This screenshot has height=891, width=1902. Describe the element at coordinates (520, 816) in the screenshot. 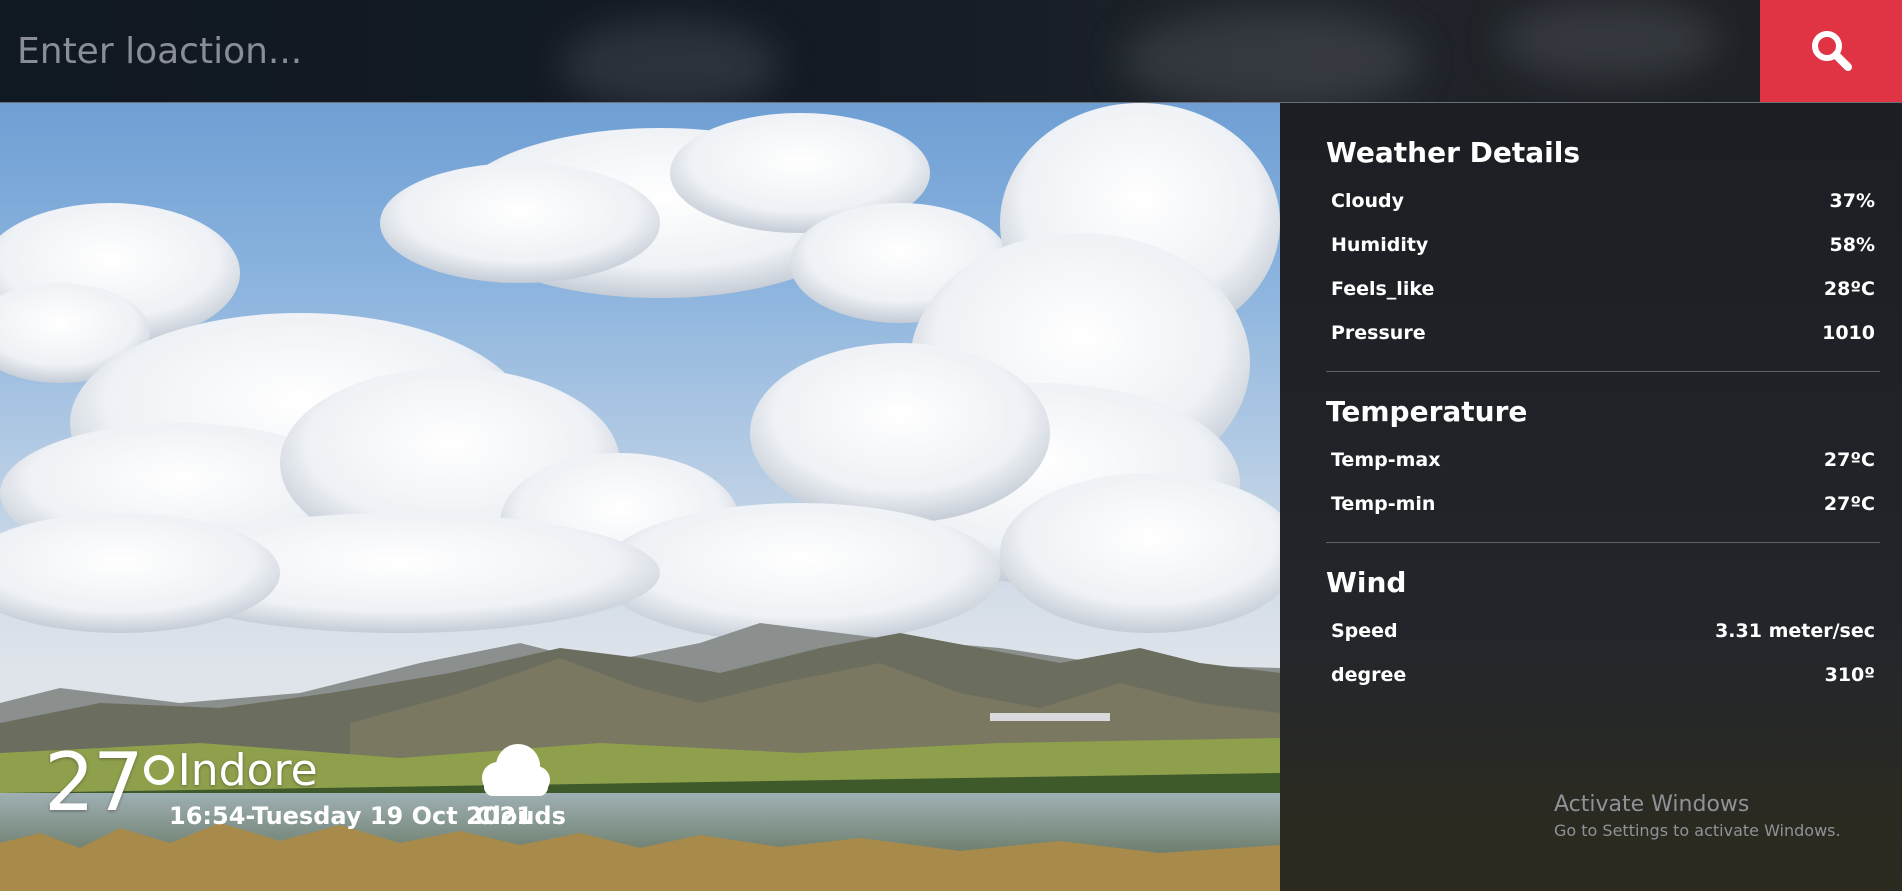

I see `weather-condition: Clouds` at that location.